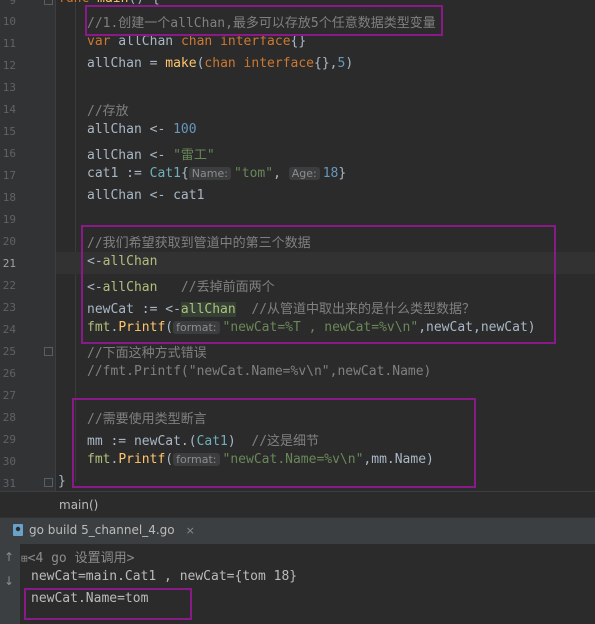 The image size is (595, 624). I want to click on run-tab-label: go build 5_channel_4.go, so click(102, 530).